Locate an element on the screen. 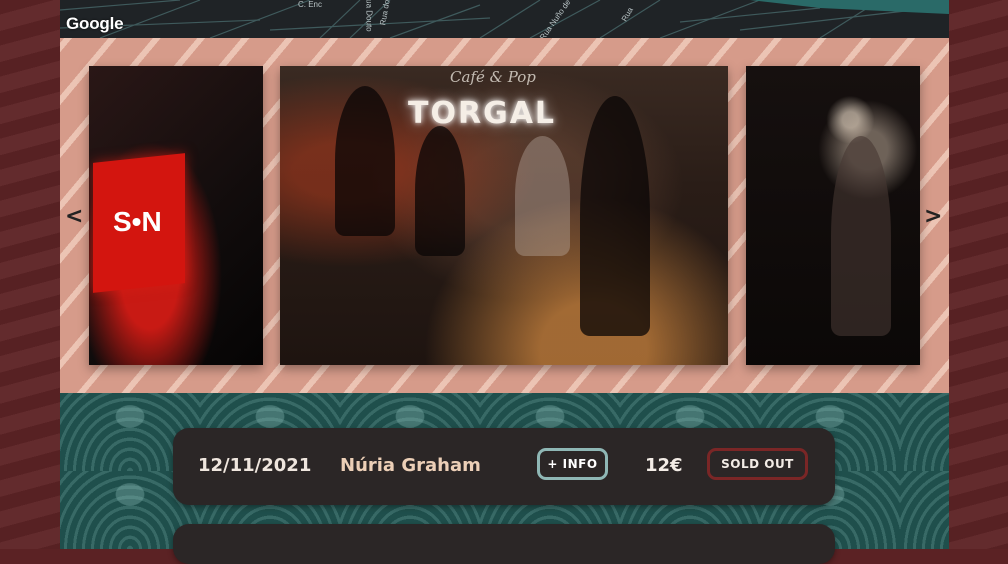  event-artist: Núria Graham is located at coordinates (410, 465).